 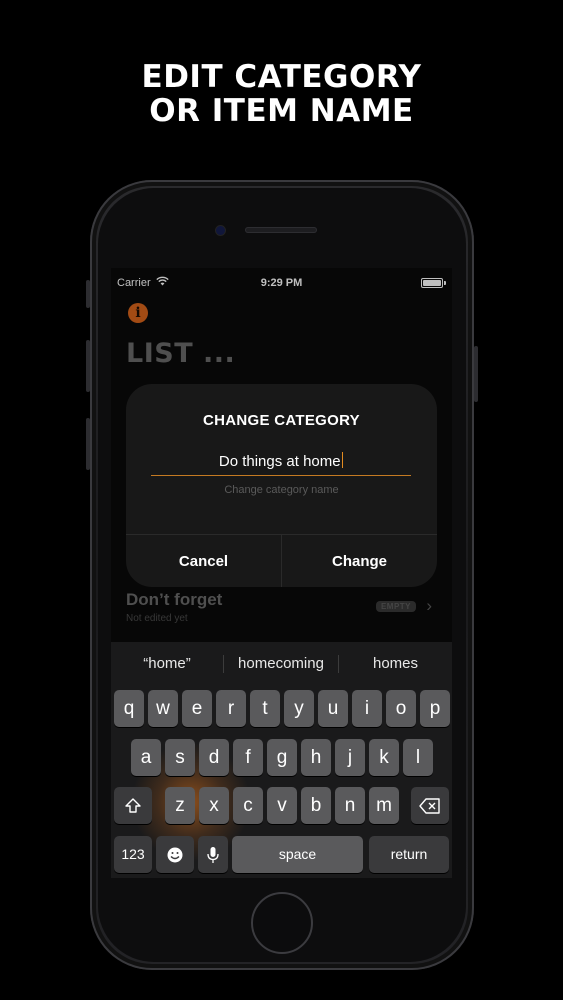 I want to click on volume-down-button, so click(x=88, y=444).